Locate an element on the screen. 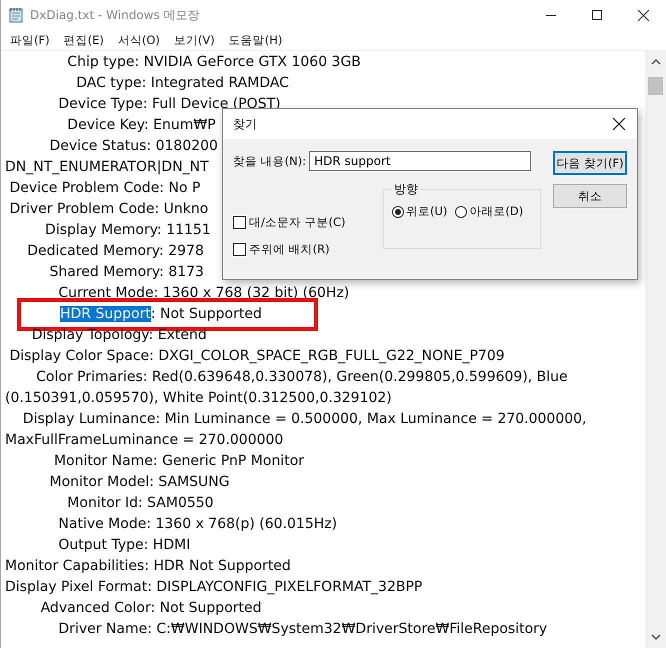 The image size is (666, 648). text-line: Device Problem Code: No P is located at coordinates (104, 188).